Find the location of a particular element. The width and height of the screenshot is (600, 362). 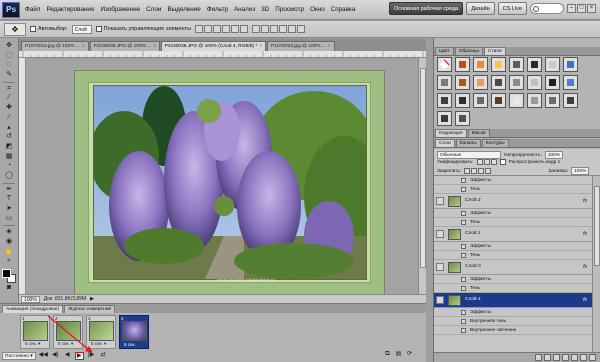

distribute-bottom-icon is located at coordinates (274, 29).